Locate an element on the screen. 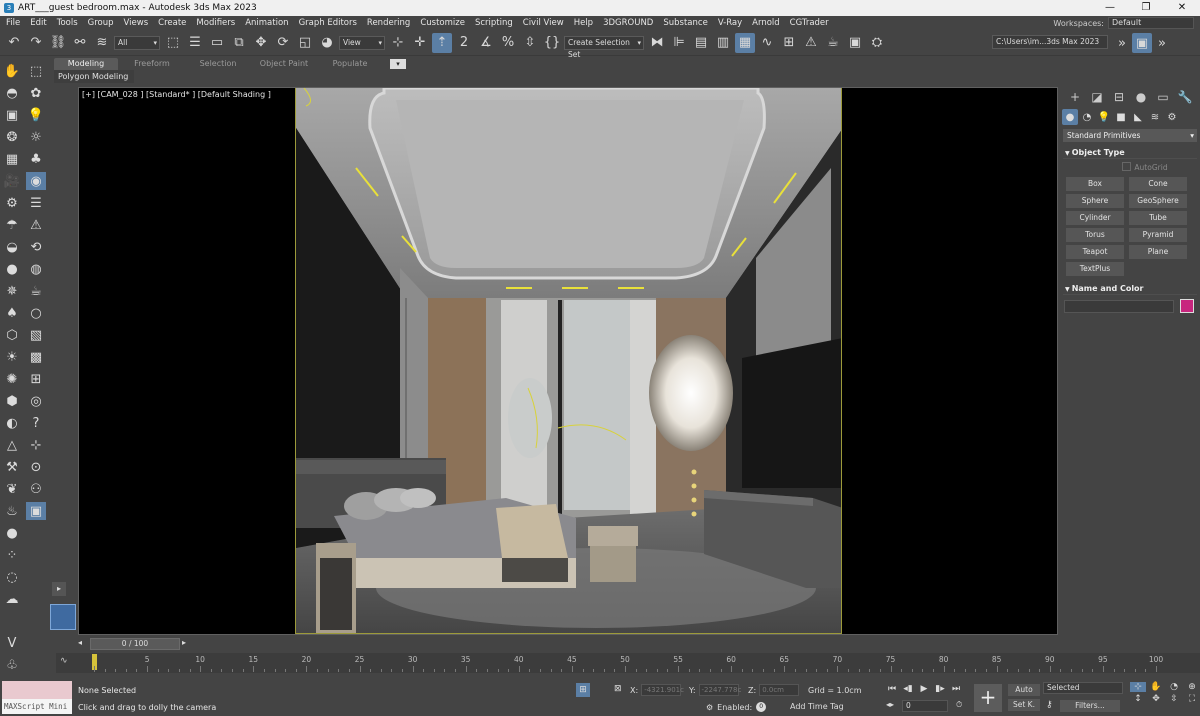  plant-icon: ❦ is located at coordinates (12, 489).